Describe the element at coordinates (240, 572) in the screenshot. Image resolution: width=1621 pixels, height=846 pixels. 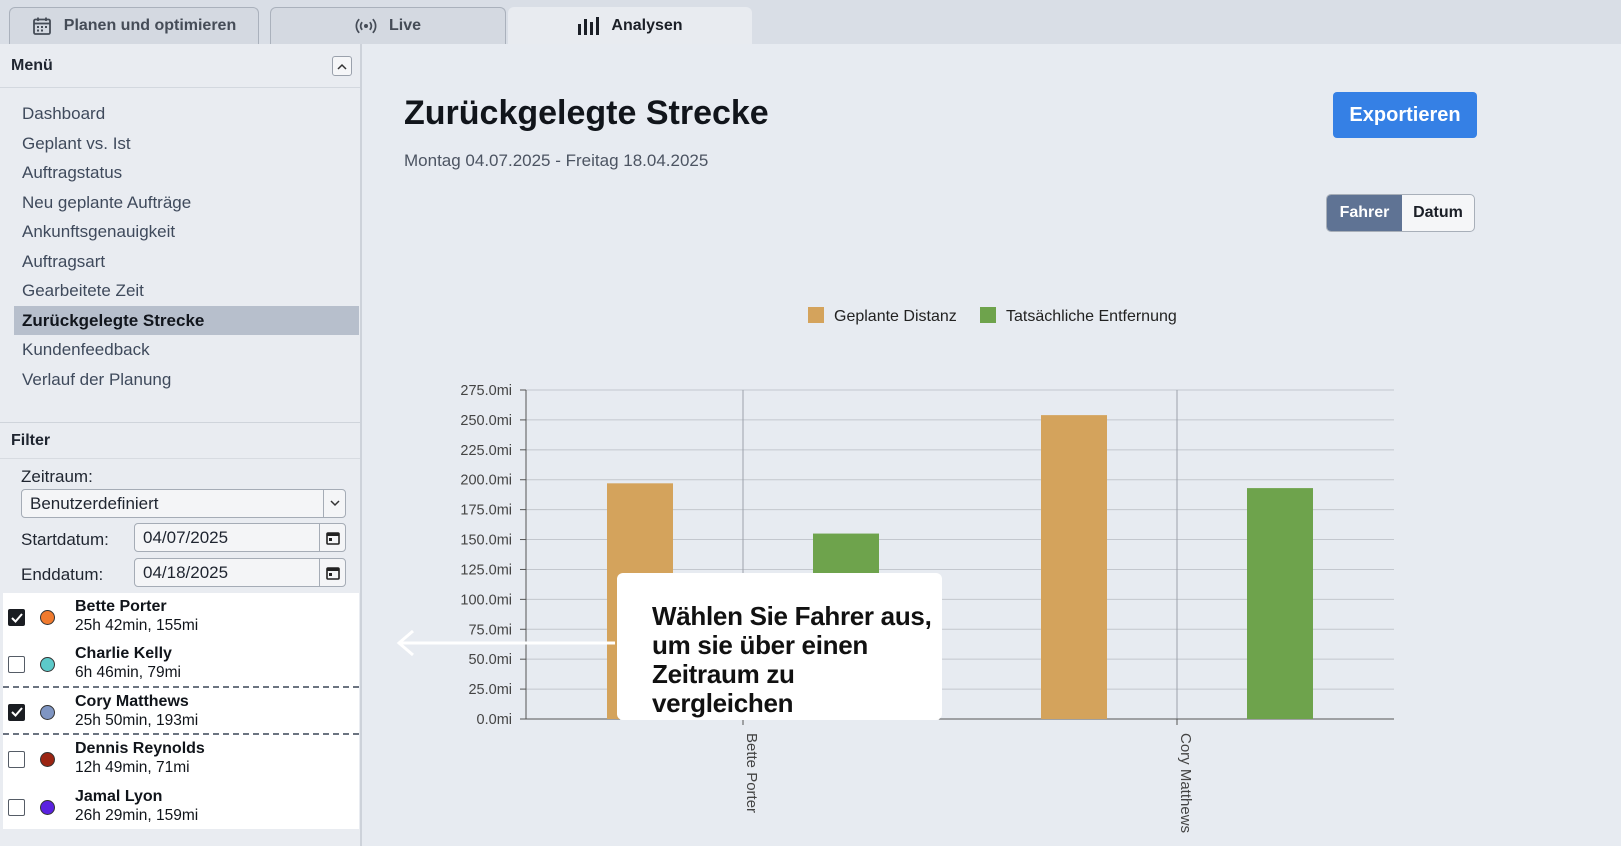
I see `end-date-input: 04/18/2025` at that location.